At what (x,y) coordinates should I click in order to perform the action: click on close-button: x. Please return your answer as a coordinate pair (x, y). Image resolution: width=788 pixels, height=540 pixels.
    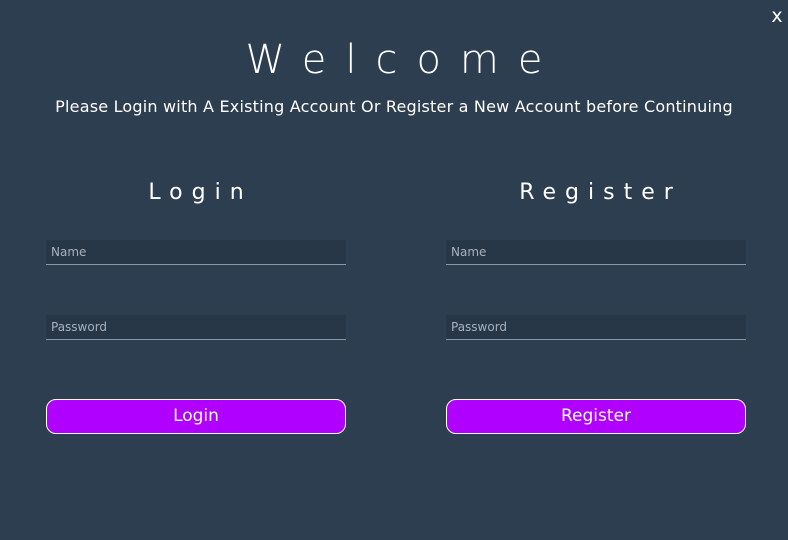
    Looking at the image, I should click on (777, 16).